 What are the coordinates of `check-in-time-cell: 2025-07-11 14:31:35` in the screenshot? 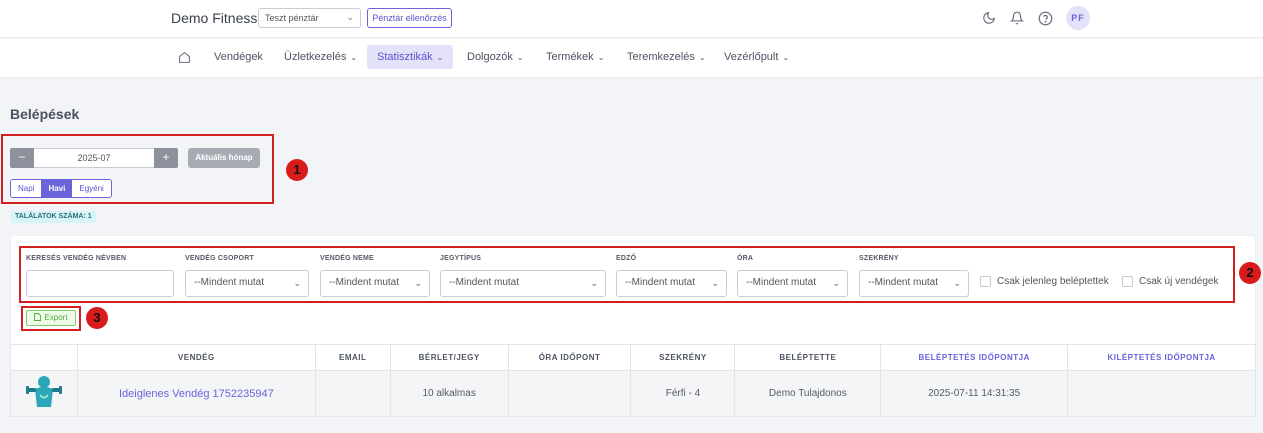 It's located at (974, 393).